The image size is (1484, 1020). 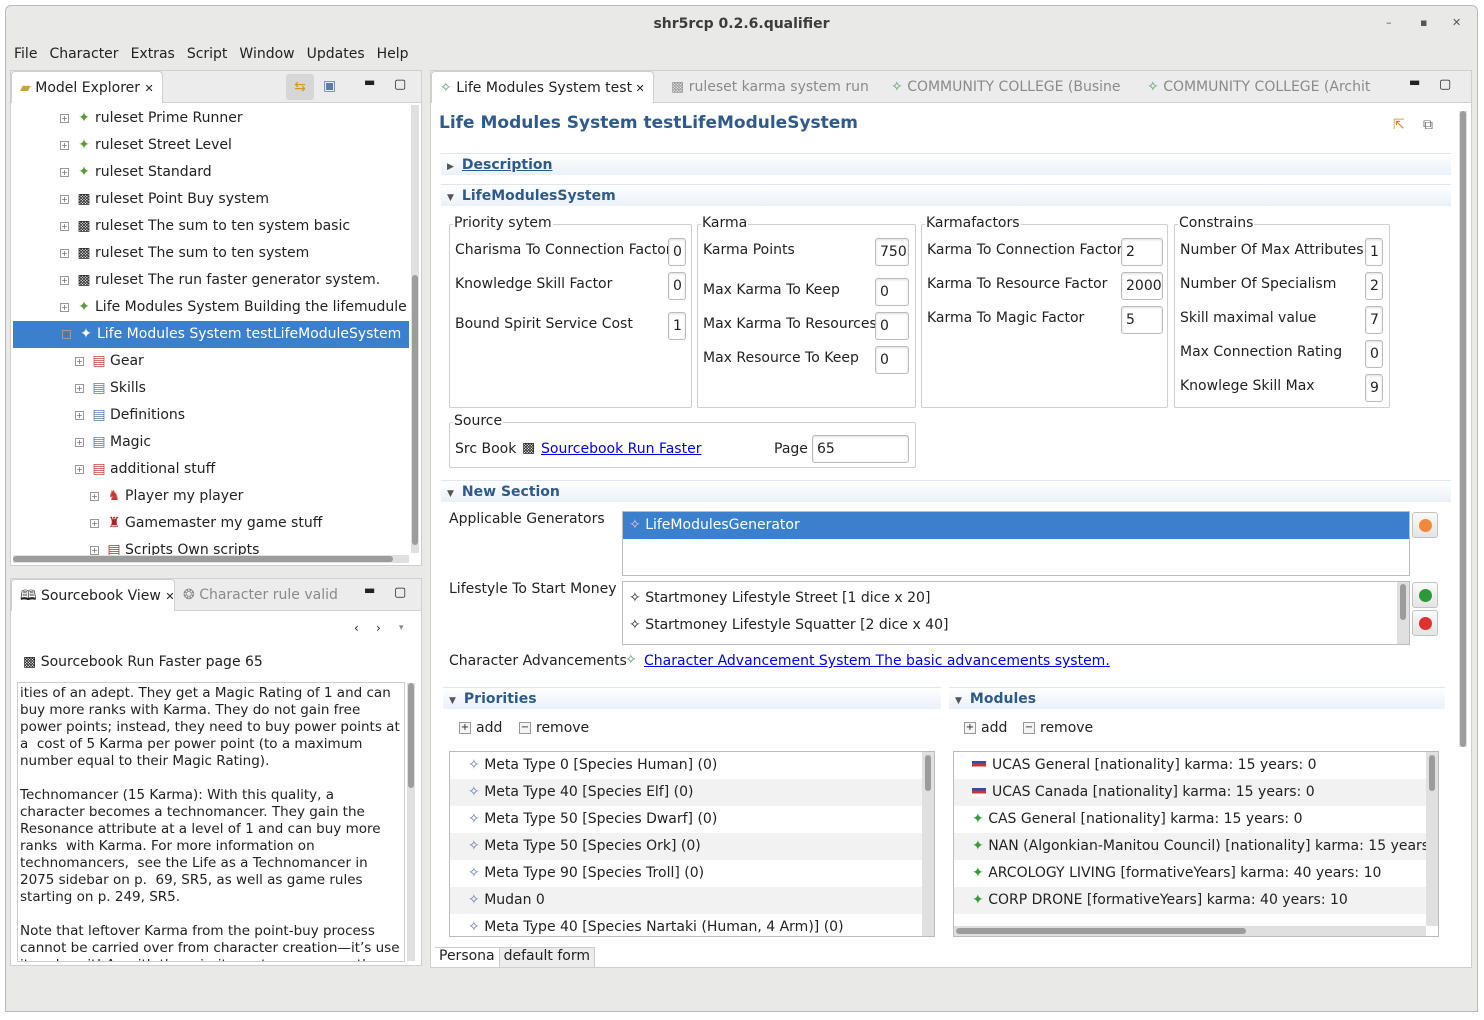 What do you see at coordinates (1425, 623) in the screenshot?
I see `remove-lifestyle-button` at bounding box center [1425, 623].